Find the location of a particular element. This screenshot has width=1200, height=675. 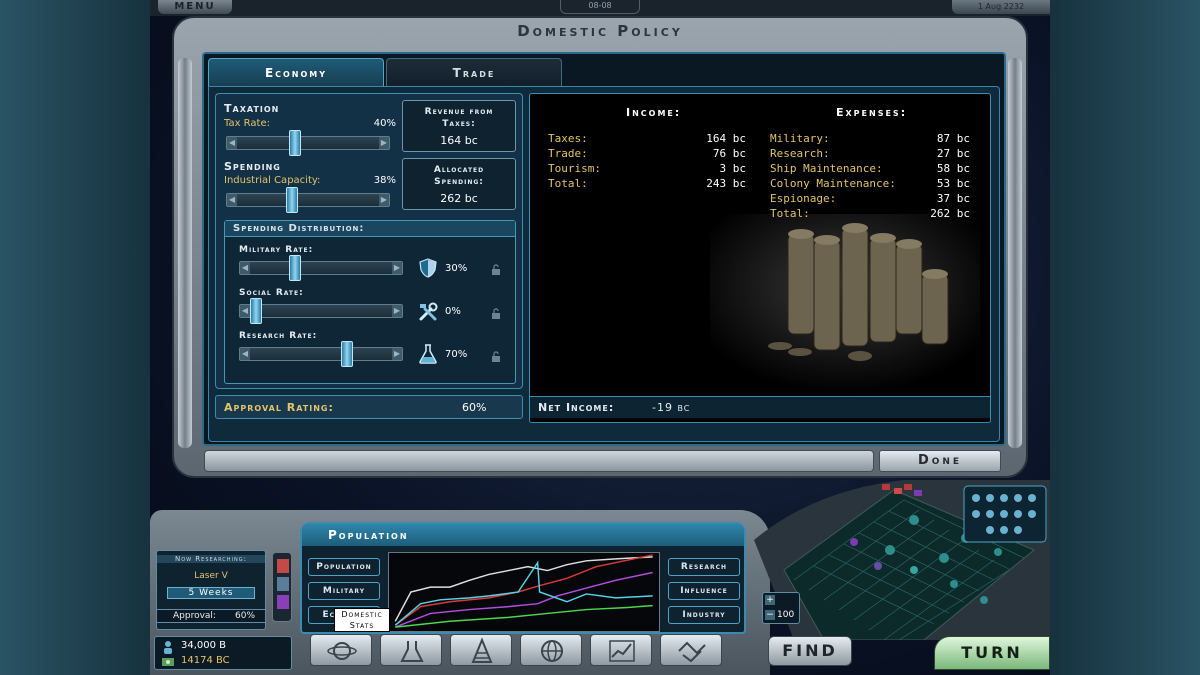

social-rate-slider-thumb is located at coordinates (256, 311).